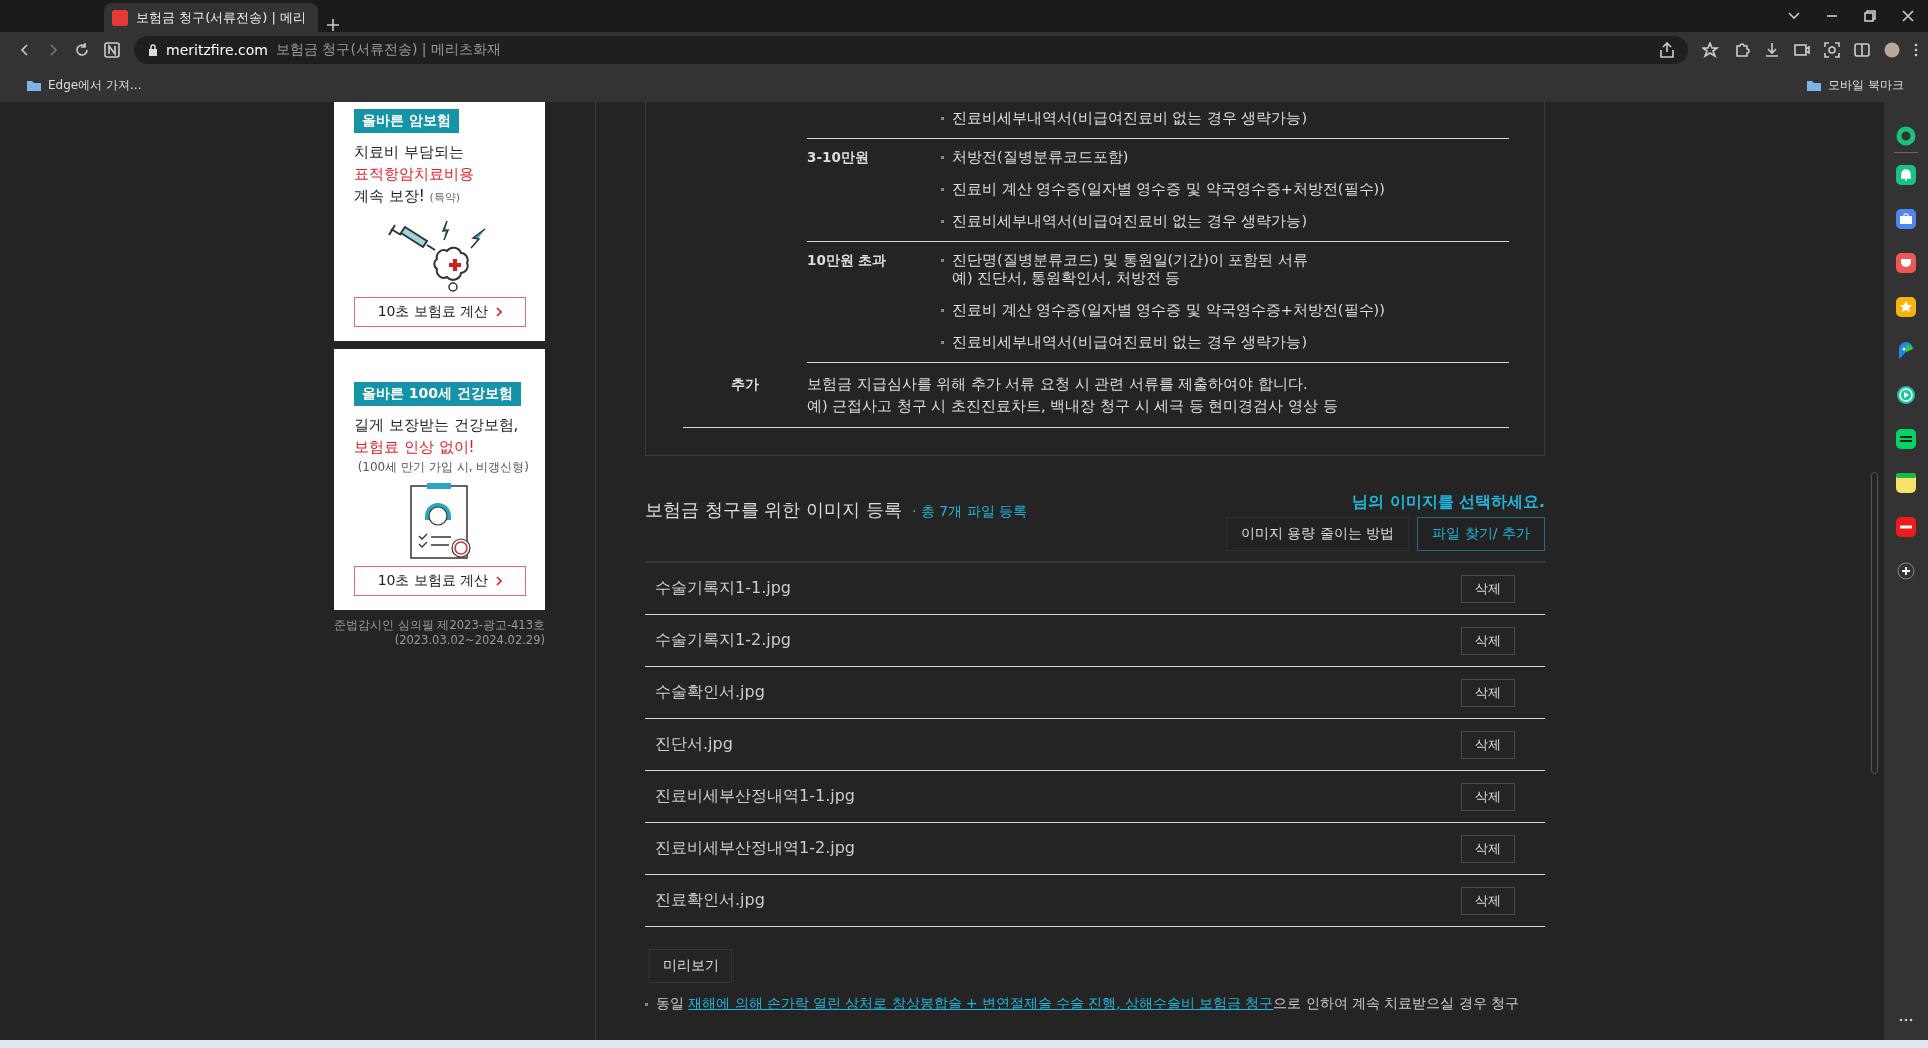 Image resolution: width=1928 pixels, height=1048 pixels. Describe the element at coordinates (1772, 50) in the screenshot. I see `download-icon` at that location.